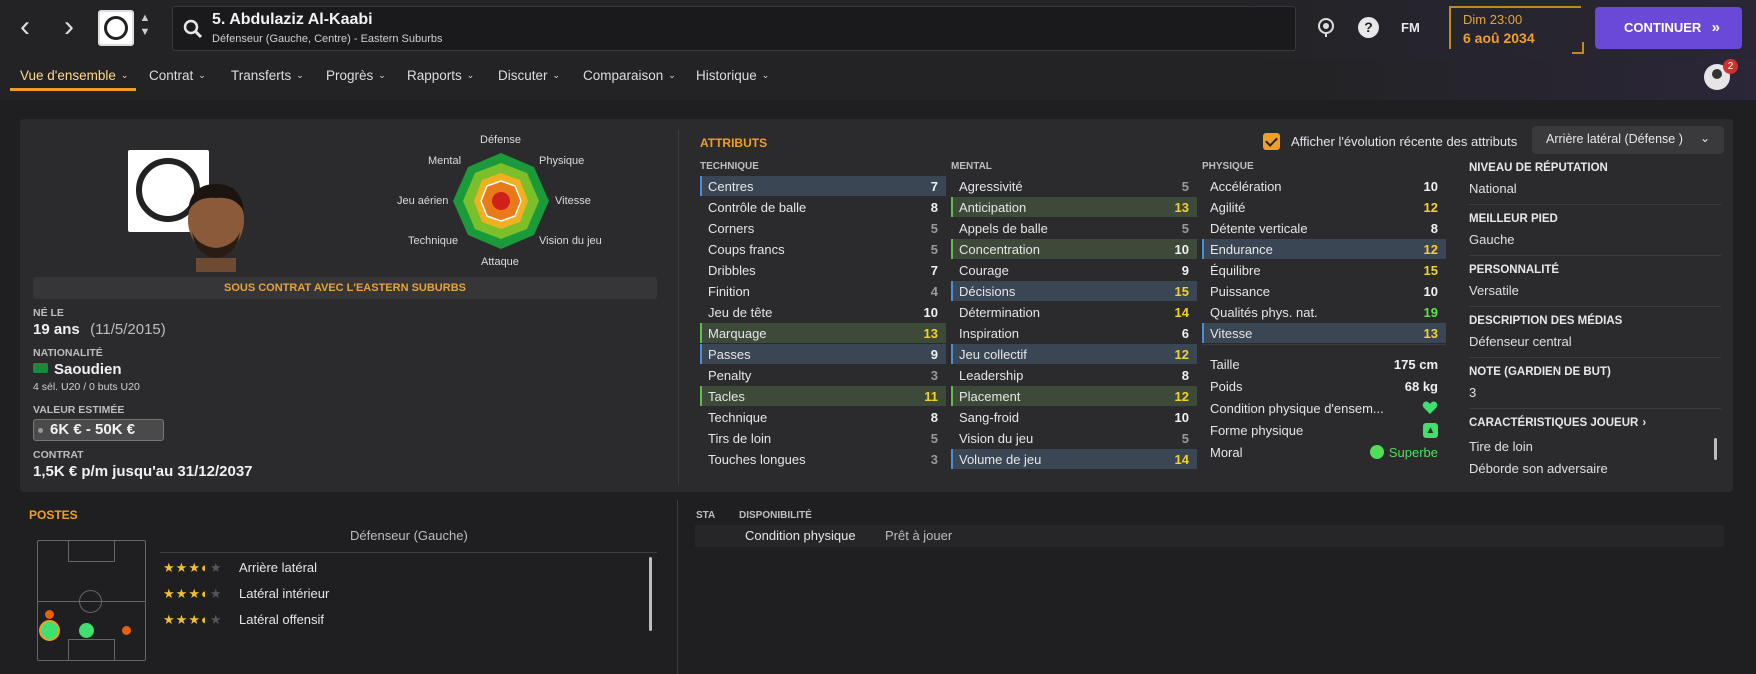  Describe the element at coordinates (1226, 386) in the screenshot. I see `weight-label: Poids` at that location.